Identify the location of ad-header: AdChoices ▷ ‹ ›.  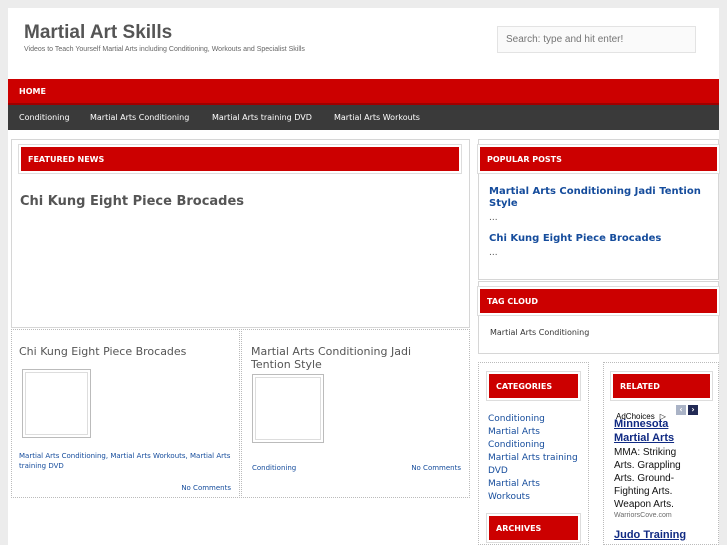
(664, 412).